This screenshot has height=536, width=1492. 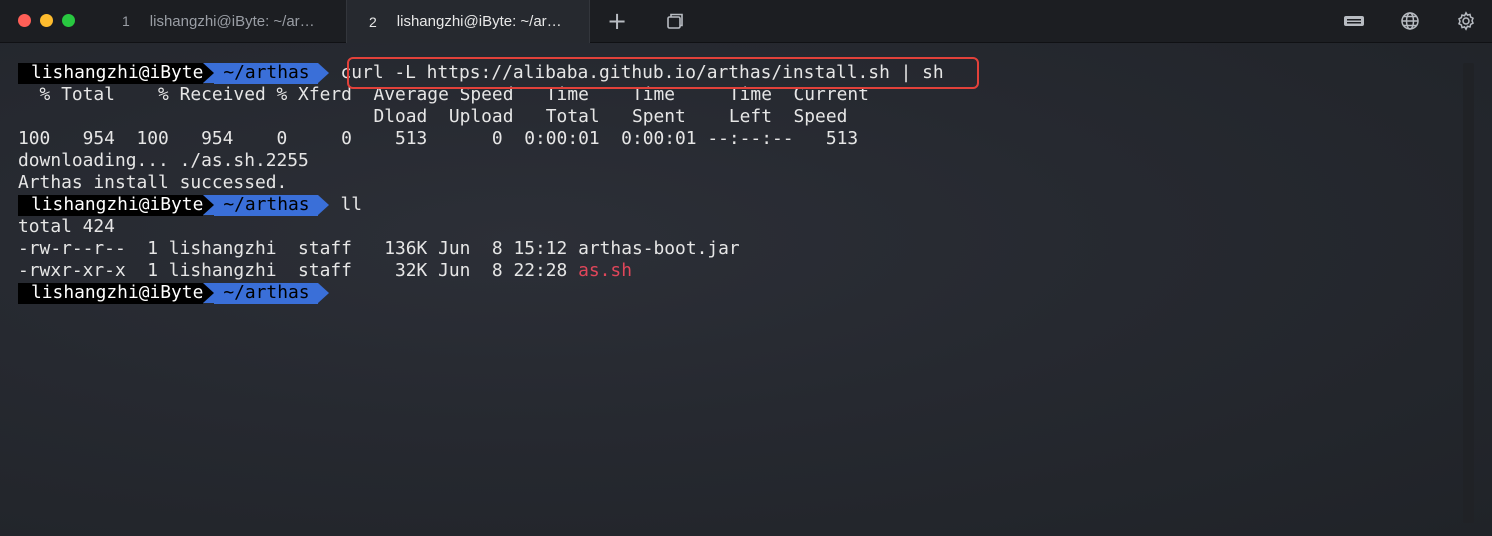 What do you see at coordinates (481, 205) in the screenshot?
I see `prompt-line: lishangzhi@iByte ~/arthas ll` at bounding box center [481, 205].